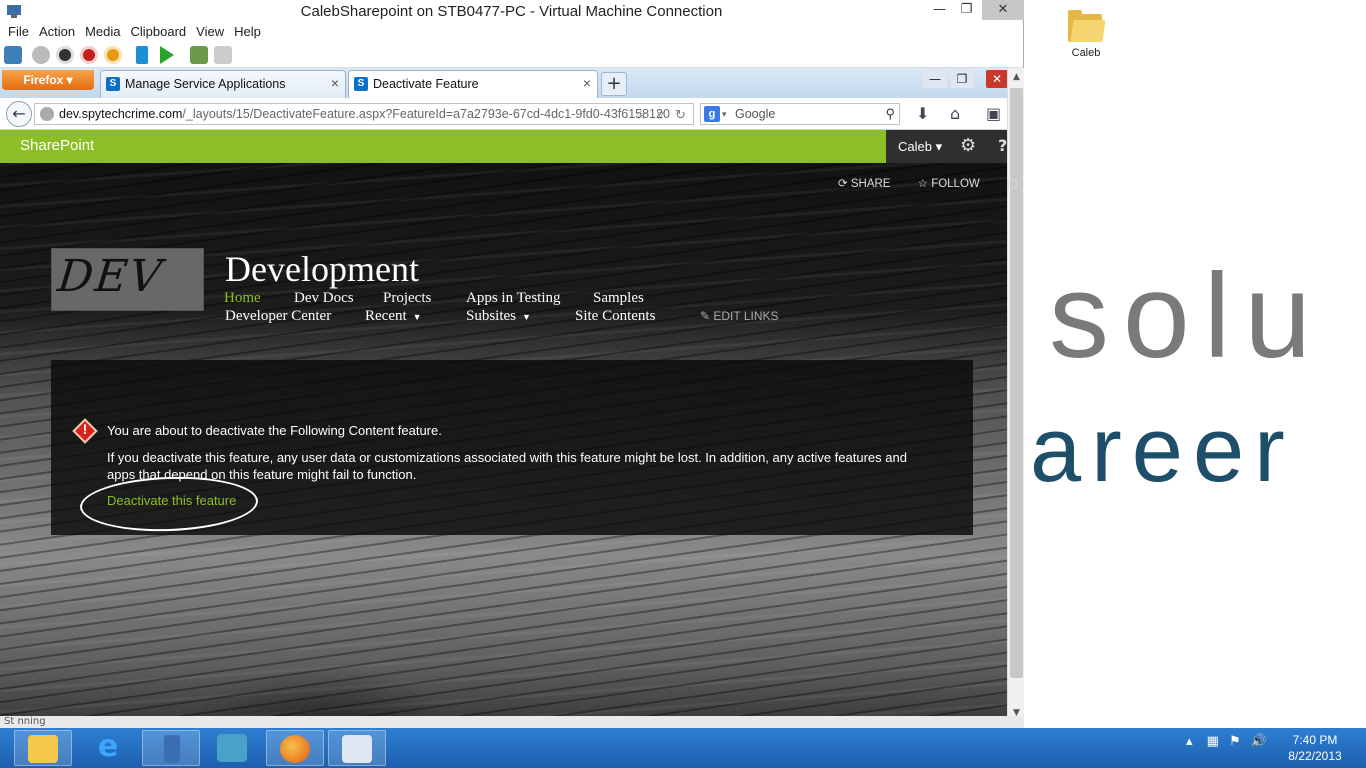 The height and width of the screenshot is (768, 1366). What do you see at coordinates (993, 113) in the screenshot?
I see `bookmarks-icon: ▣` at bounding box center [993, 113].